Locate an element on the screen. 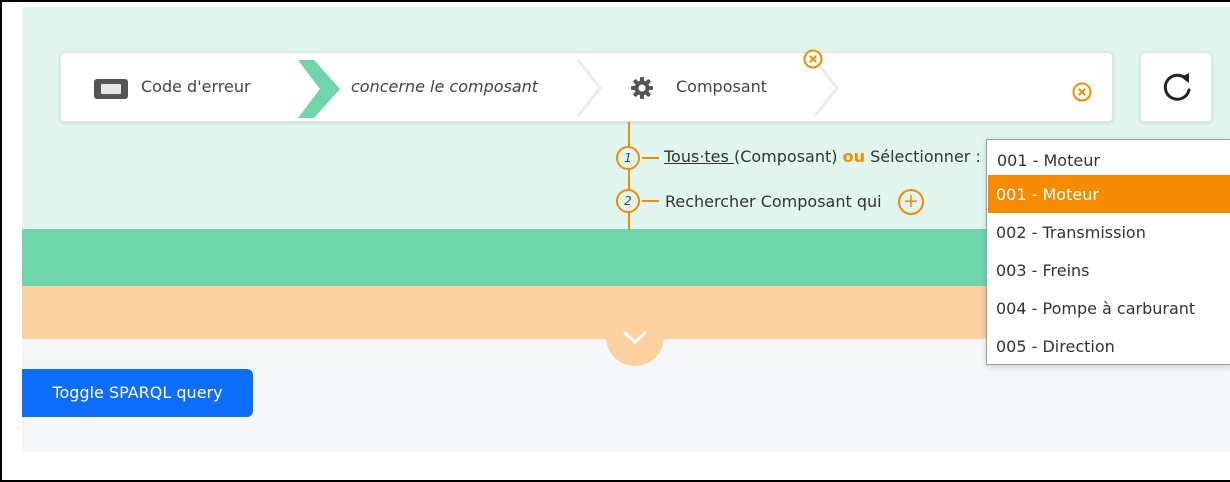 The height and width of the screenshot is (482, 1230). reset-button is located at coordinates (1176, 87).